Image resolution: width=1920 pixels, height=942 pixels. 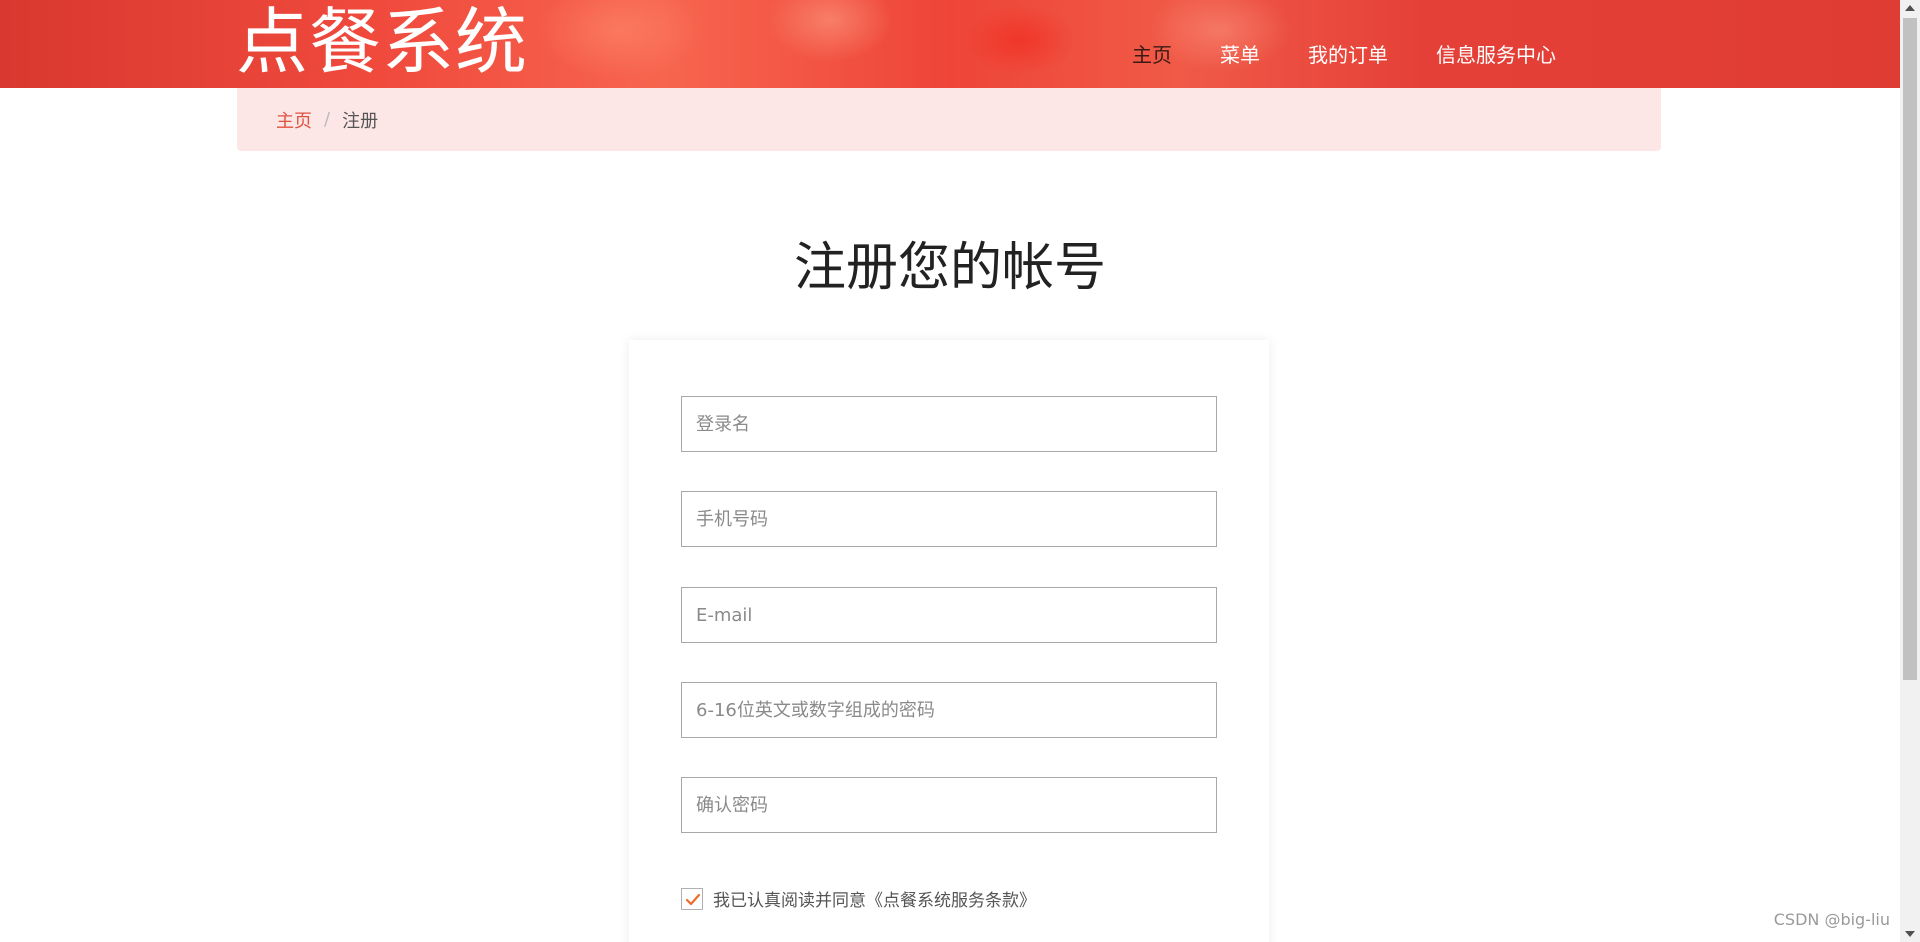 I want to click on main-nav: 主页 菜单 我的订单 信息服务中心, so click(x=1344, y=55).